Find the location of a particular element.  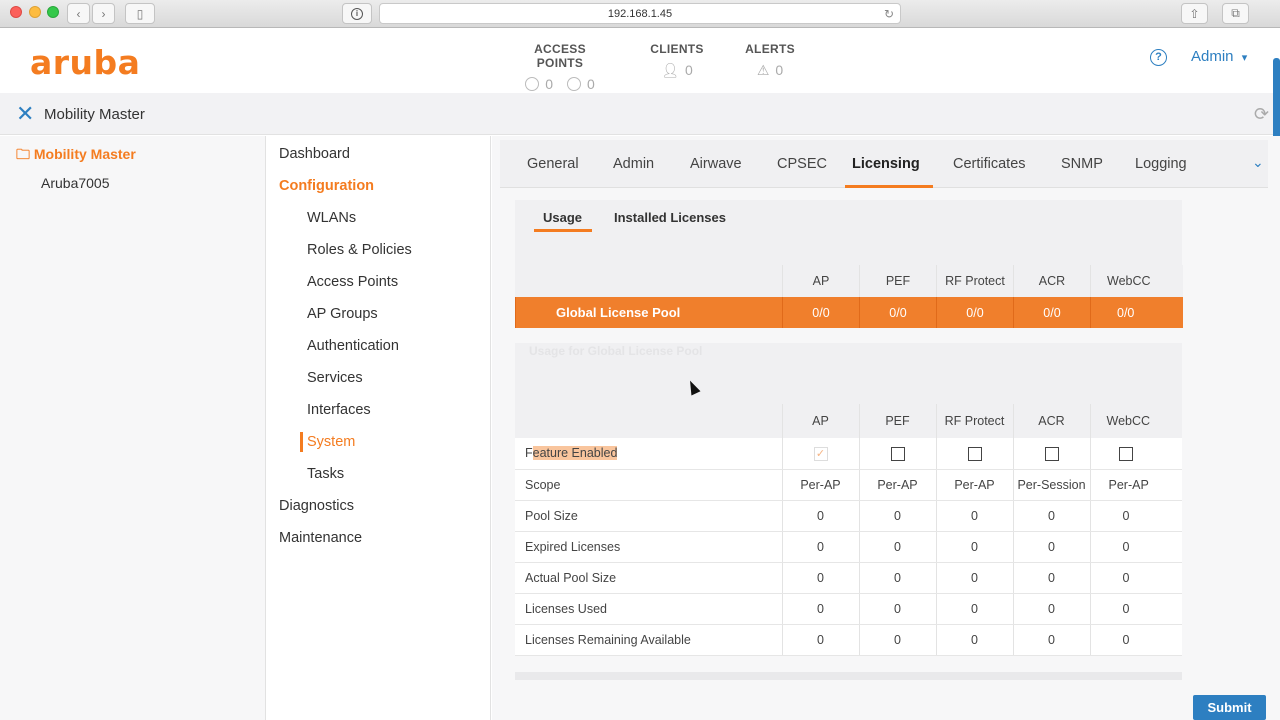

tab-licensing: Licensing is located at coordinates (886, 164).